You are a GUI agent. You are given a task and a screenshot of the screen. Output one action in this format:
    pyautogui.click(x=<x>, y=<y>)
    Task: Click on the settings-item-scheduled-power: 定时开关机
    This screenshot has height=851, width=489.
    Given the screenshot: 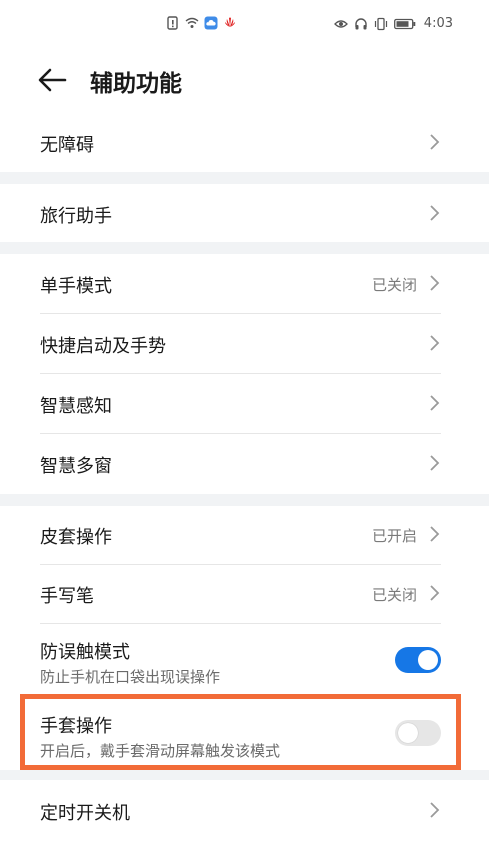 What is the action you would take?
    pyautogui.click(x=240, y=810)
    